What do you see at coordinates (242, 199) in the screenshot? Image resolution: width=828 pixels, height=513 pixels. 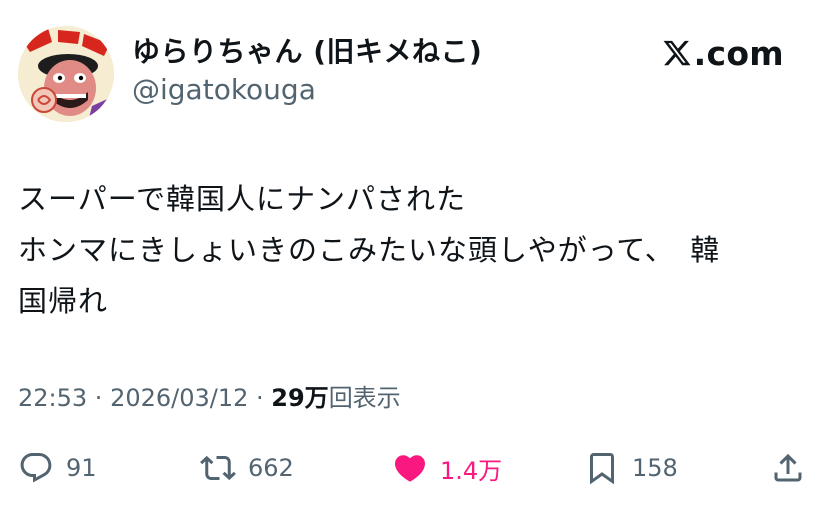 I see `tweet-text-line: スーパーで韓国人にナンパされた` at bounding box center [242, 199].